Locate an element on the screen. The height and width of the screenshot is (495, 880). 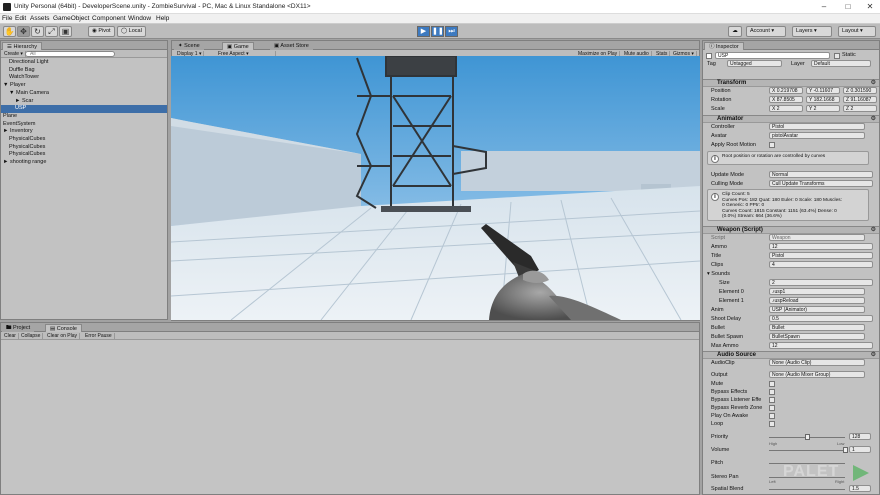
menu-window: Window is located at coordinates (139, 18).